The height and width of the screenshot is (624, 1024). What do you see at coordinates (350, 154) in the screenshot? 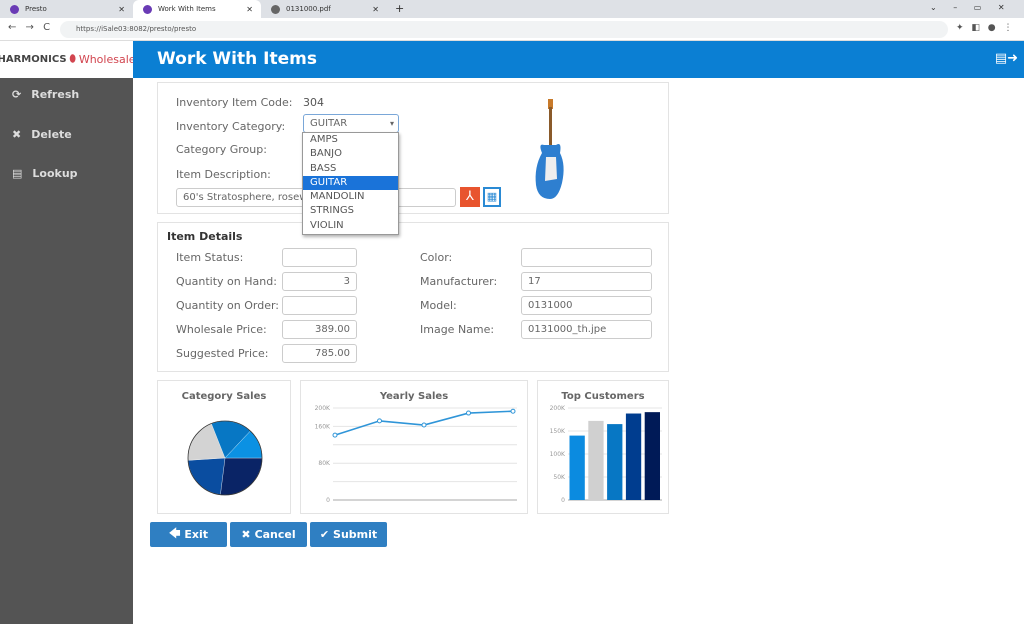
I see `option-banjo: BANJO` at bounding box center [350, 154].